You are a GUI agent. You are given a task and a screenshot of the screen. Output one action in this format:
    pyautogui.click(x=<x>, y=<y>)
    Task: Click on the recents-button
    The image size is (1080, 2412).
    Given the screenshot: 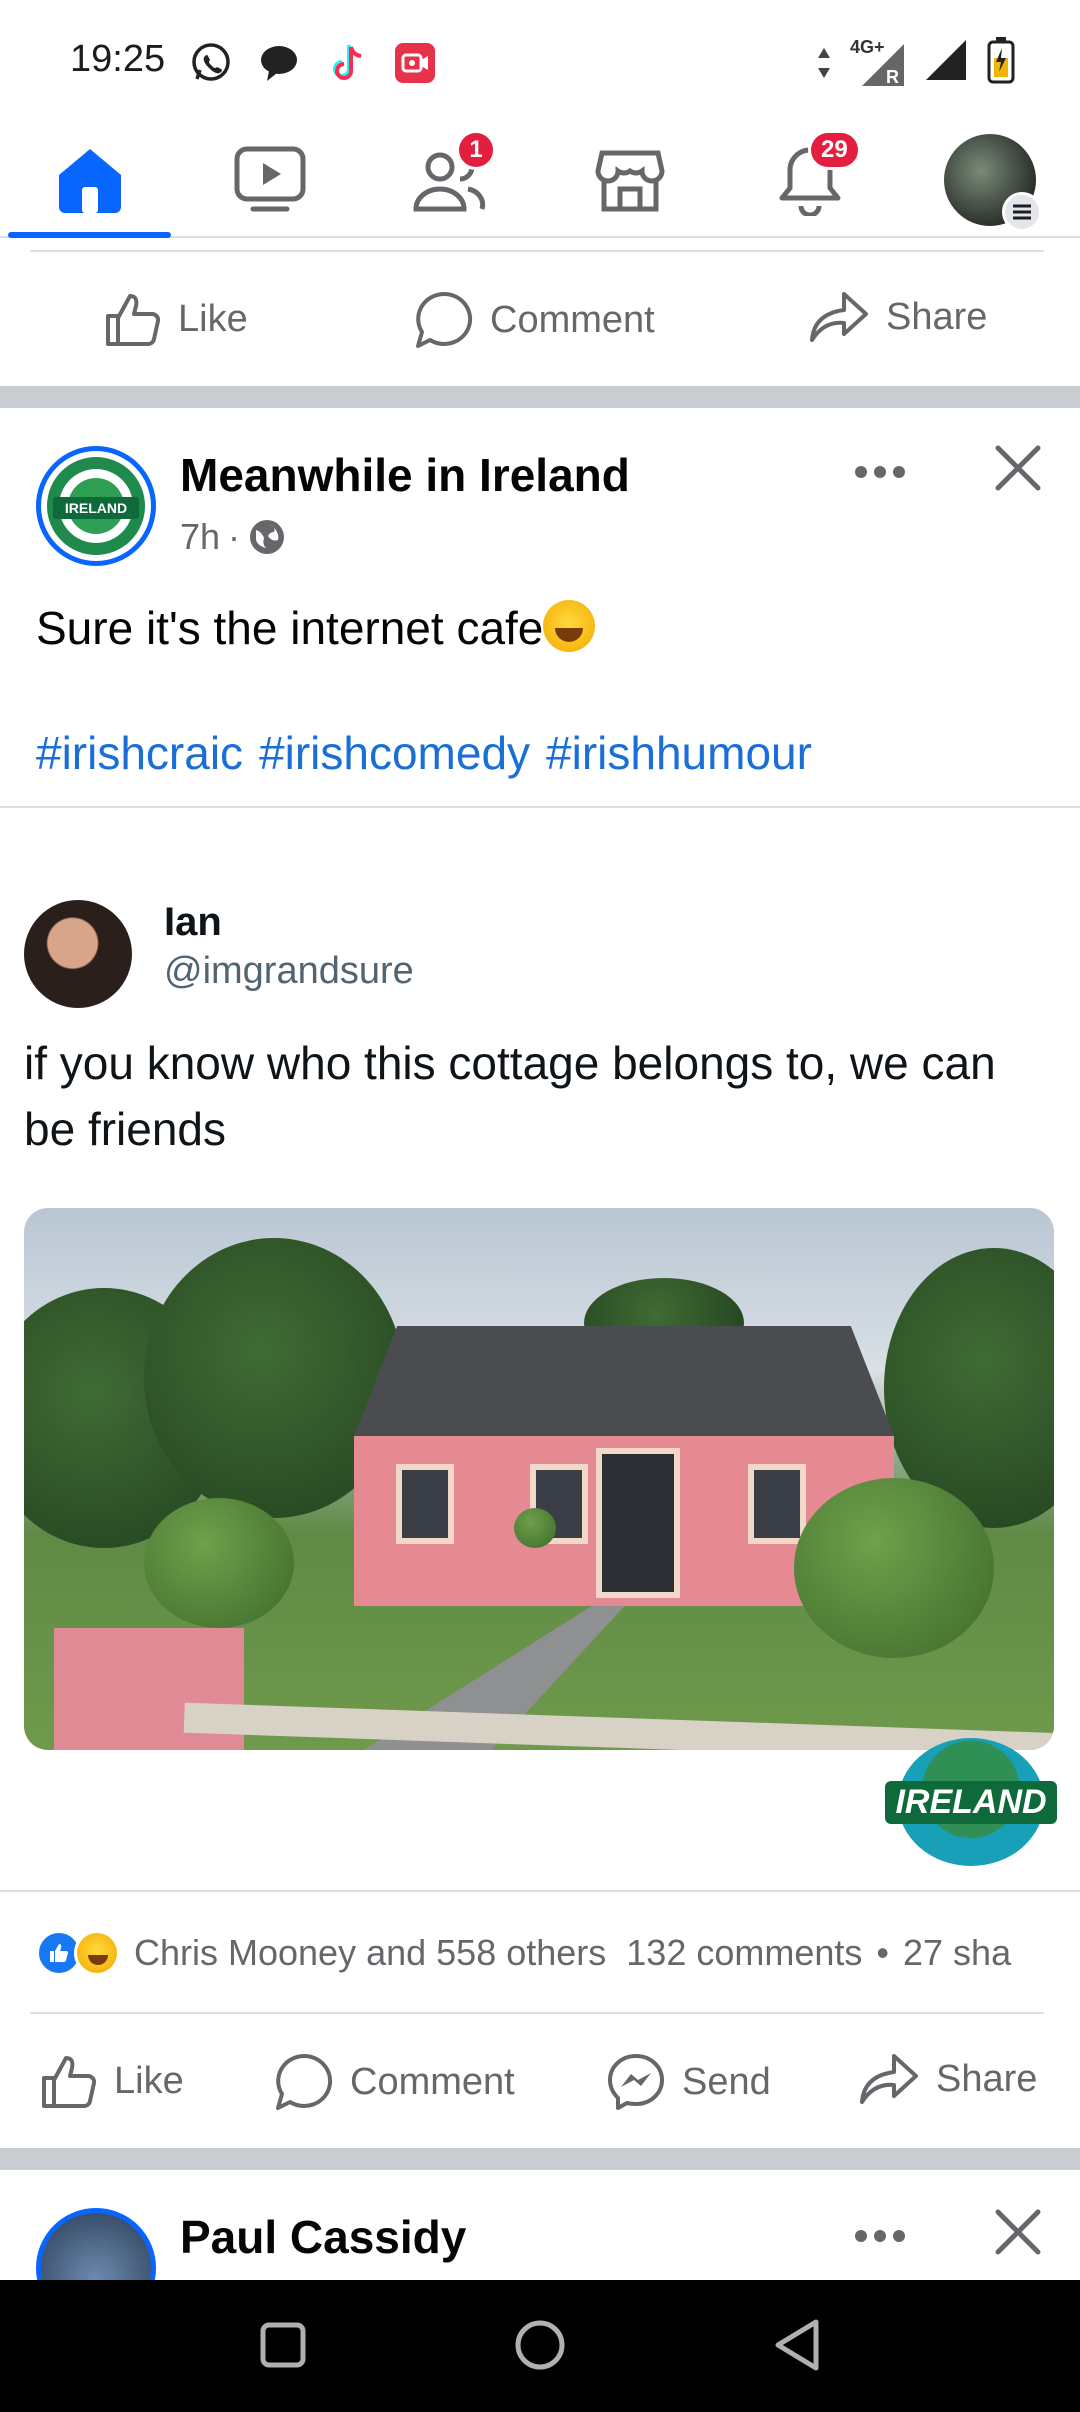 What is the action you would take?
    pyautogui.click(x=283, y=2345)
    